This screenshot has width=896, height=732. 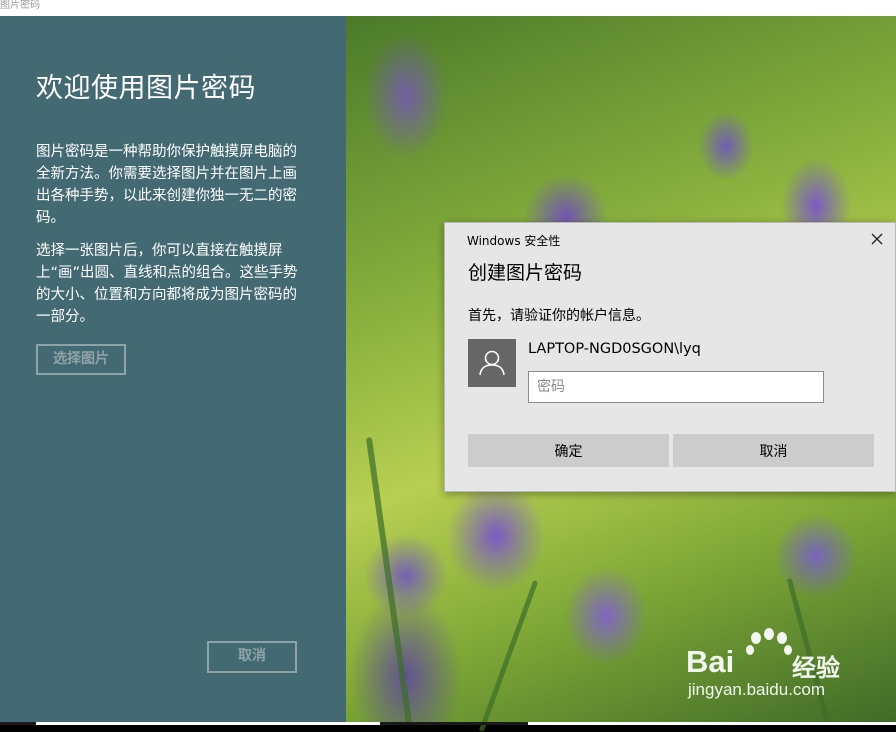 I want to click on window-title-bar: 图片密码, so click(x=448, y=8).